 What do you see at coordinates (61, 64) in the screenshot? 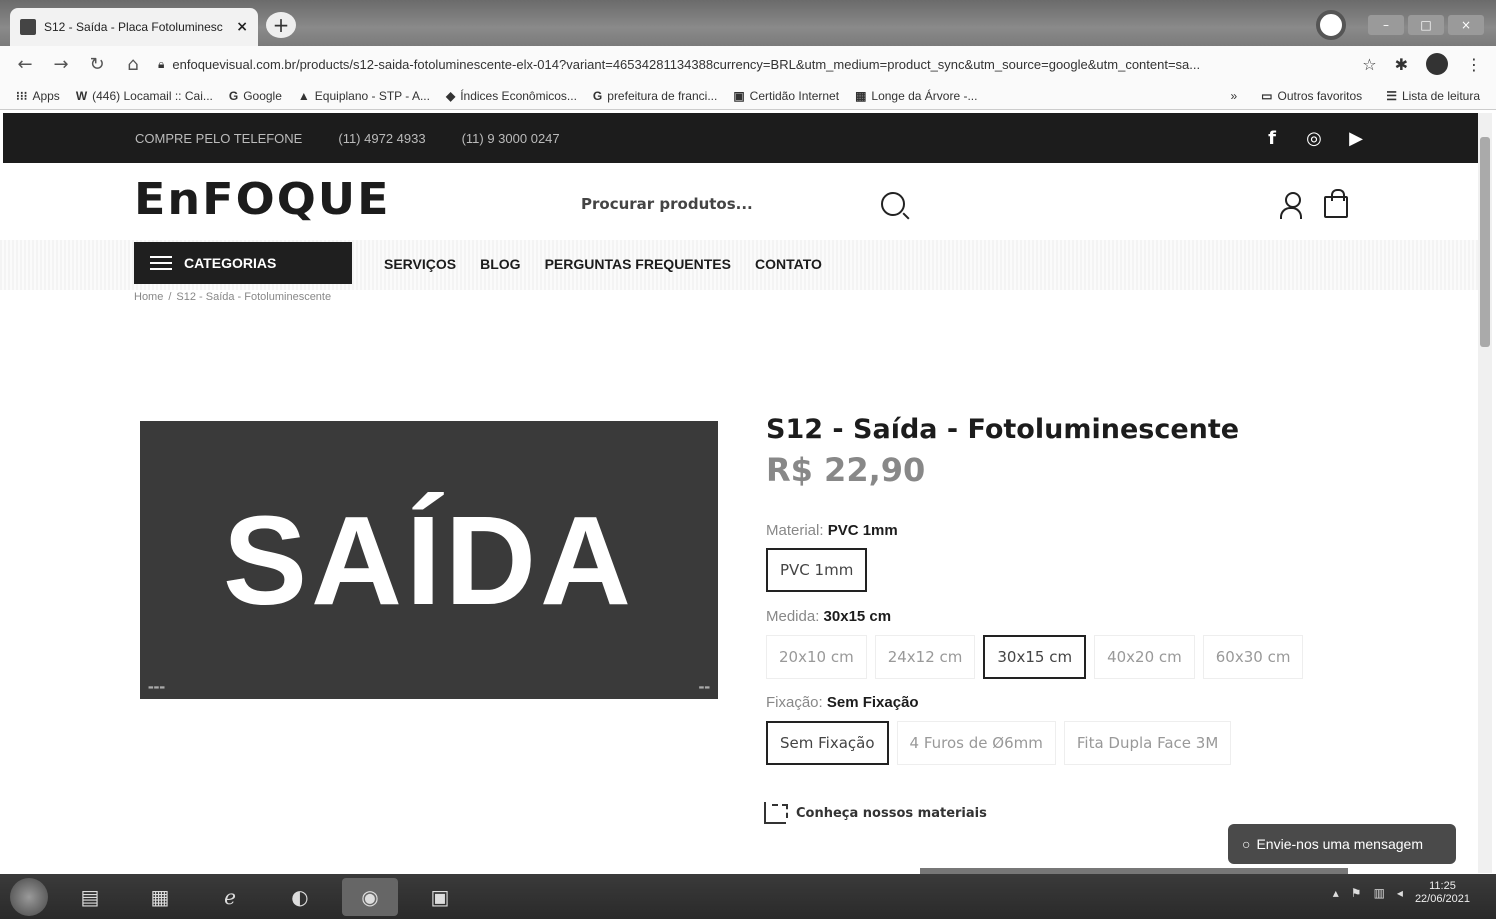
I see `forward-icon: →` at bounding box center [61, 64].